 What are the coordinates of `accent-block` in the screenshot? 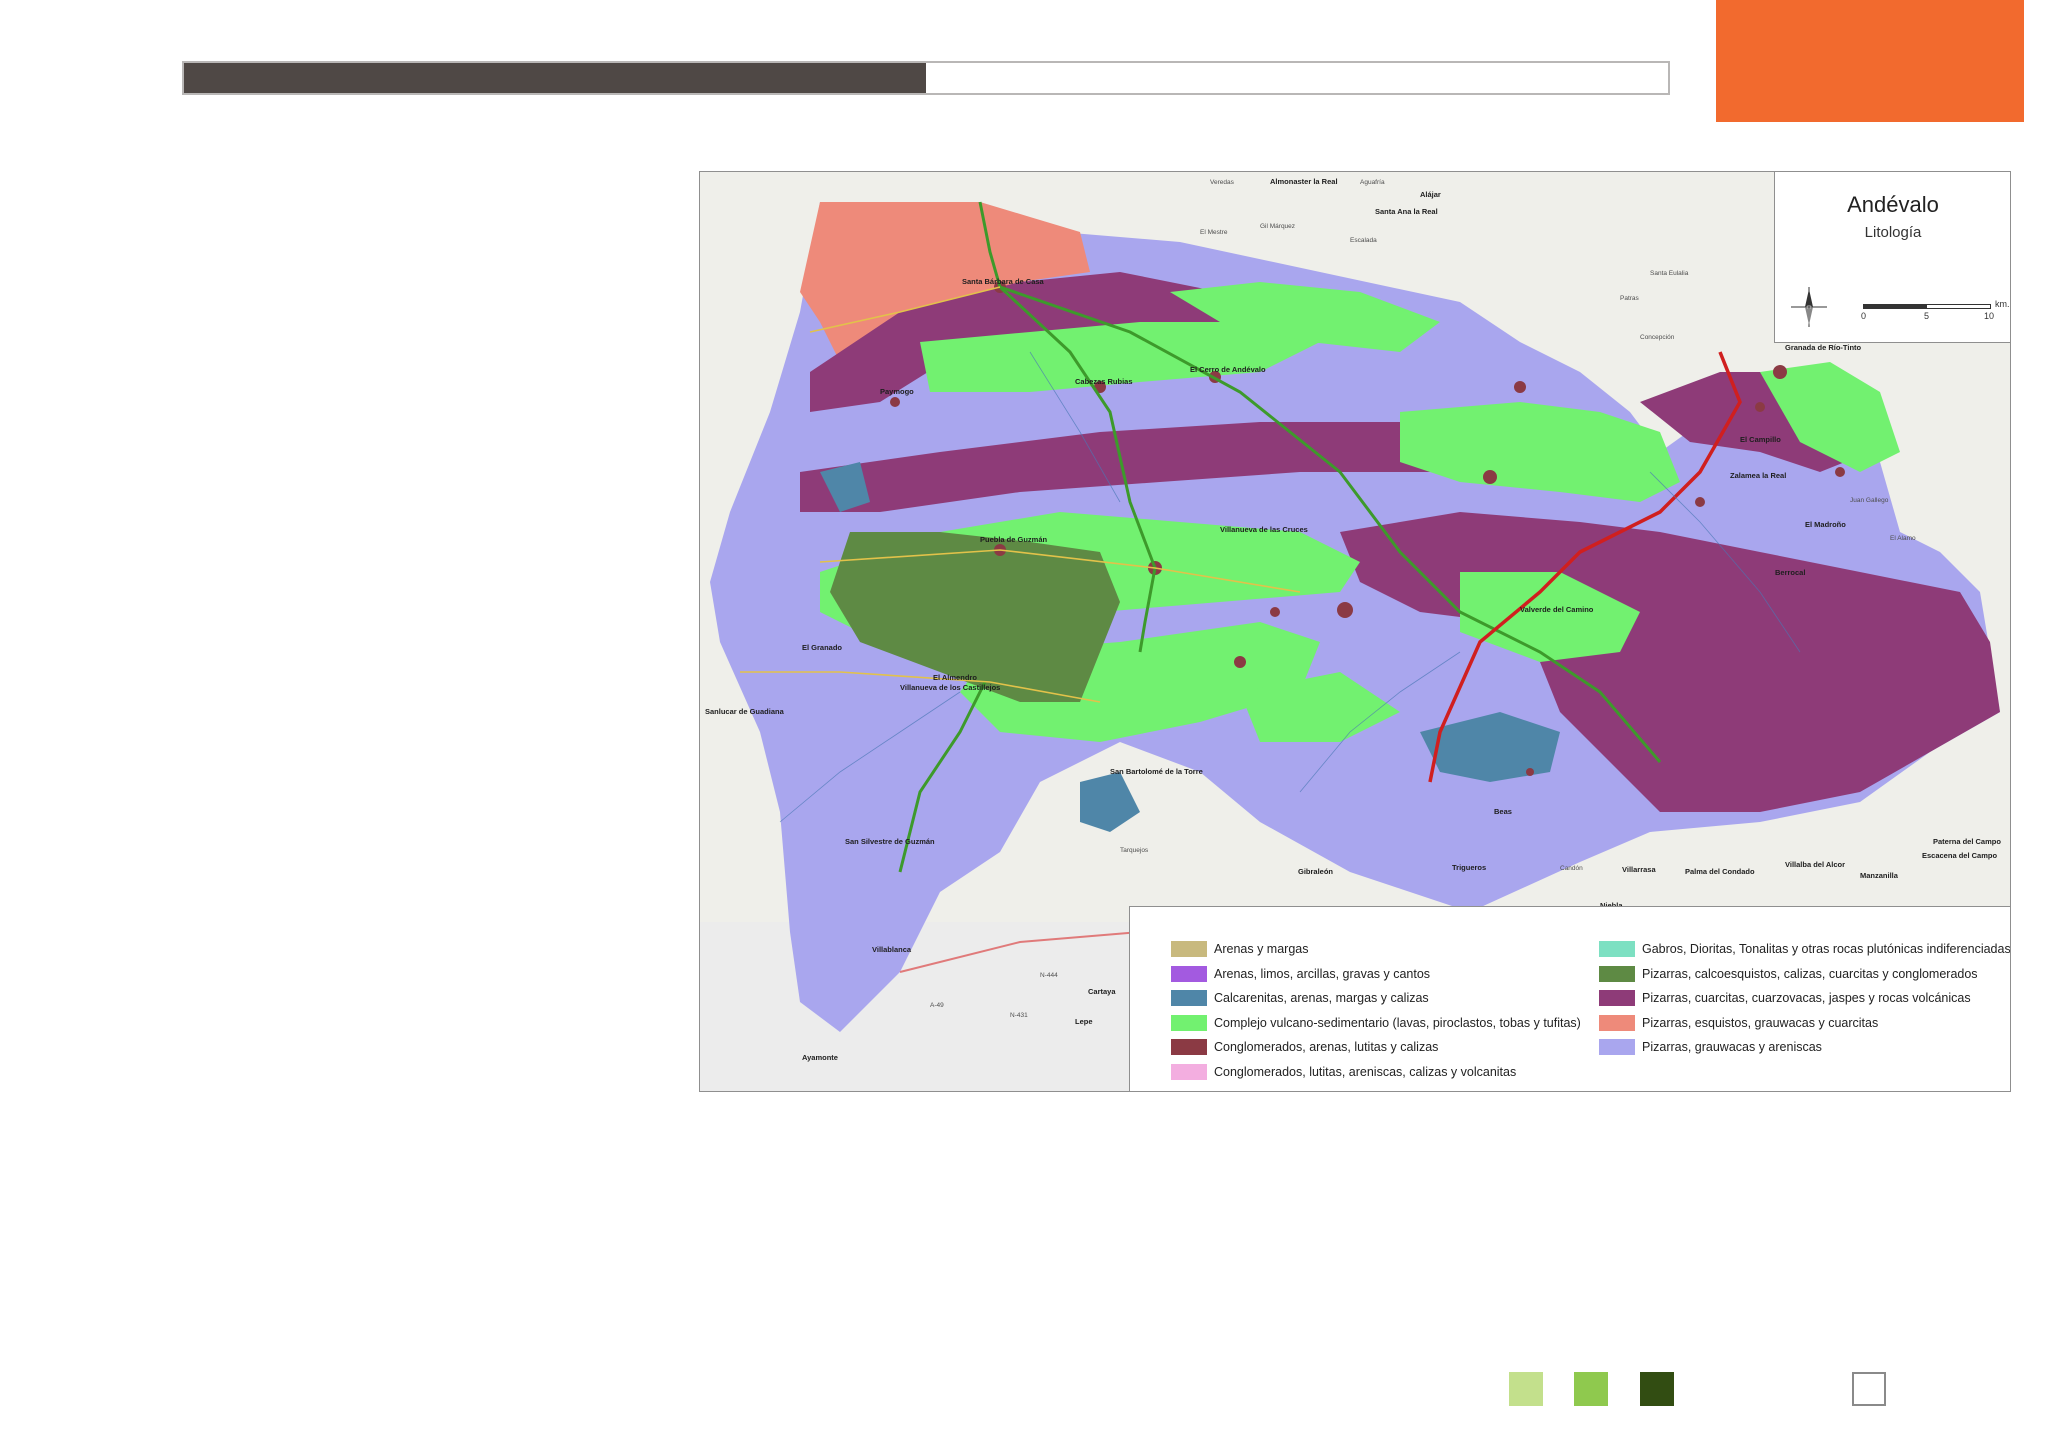 It's located at (1870, 61).